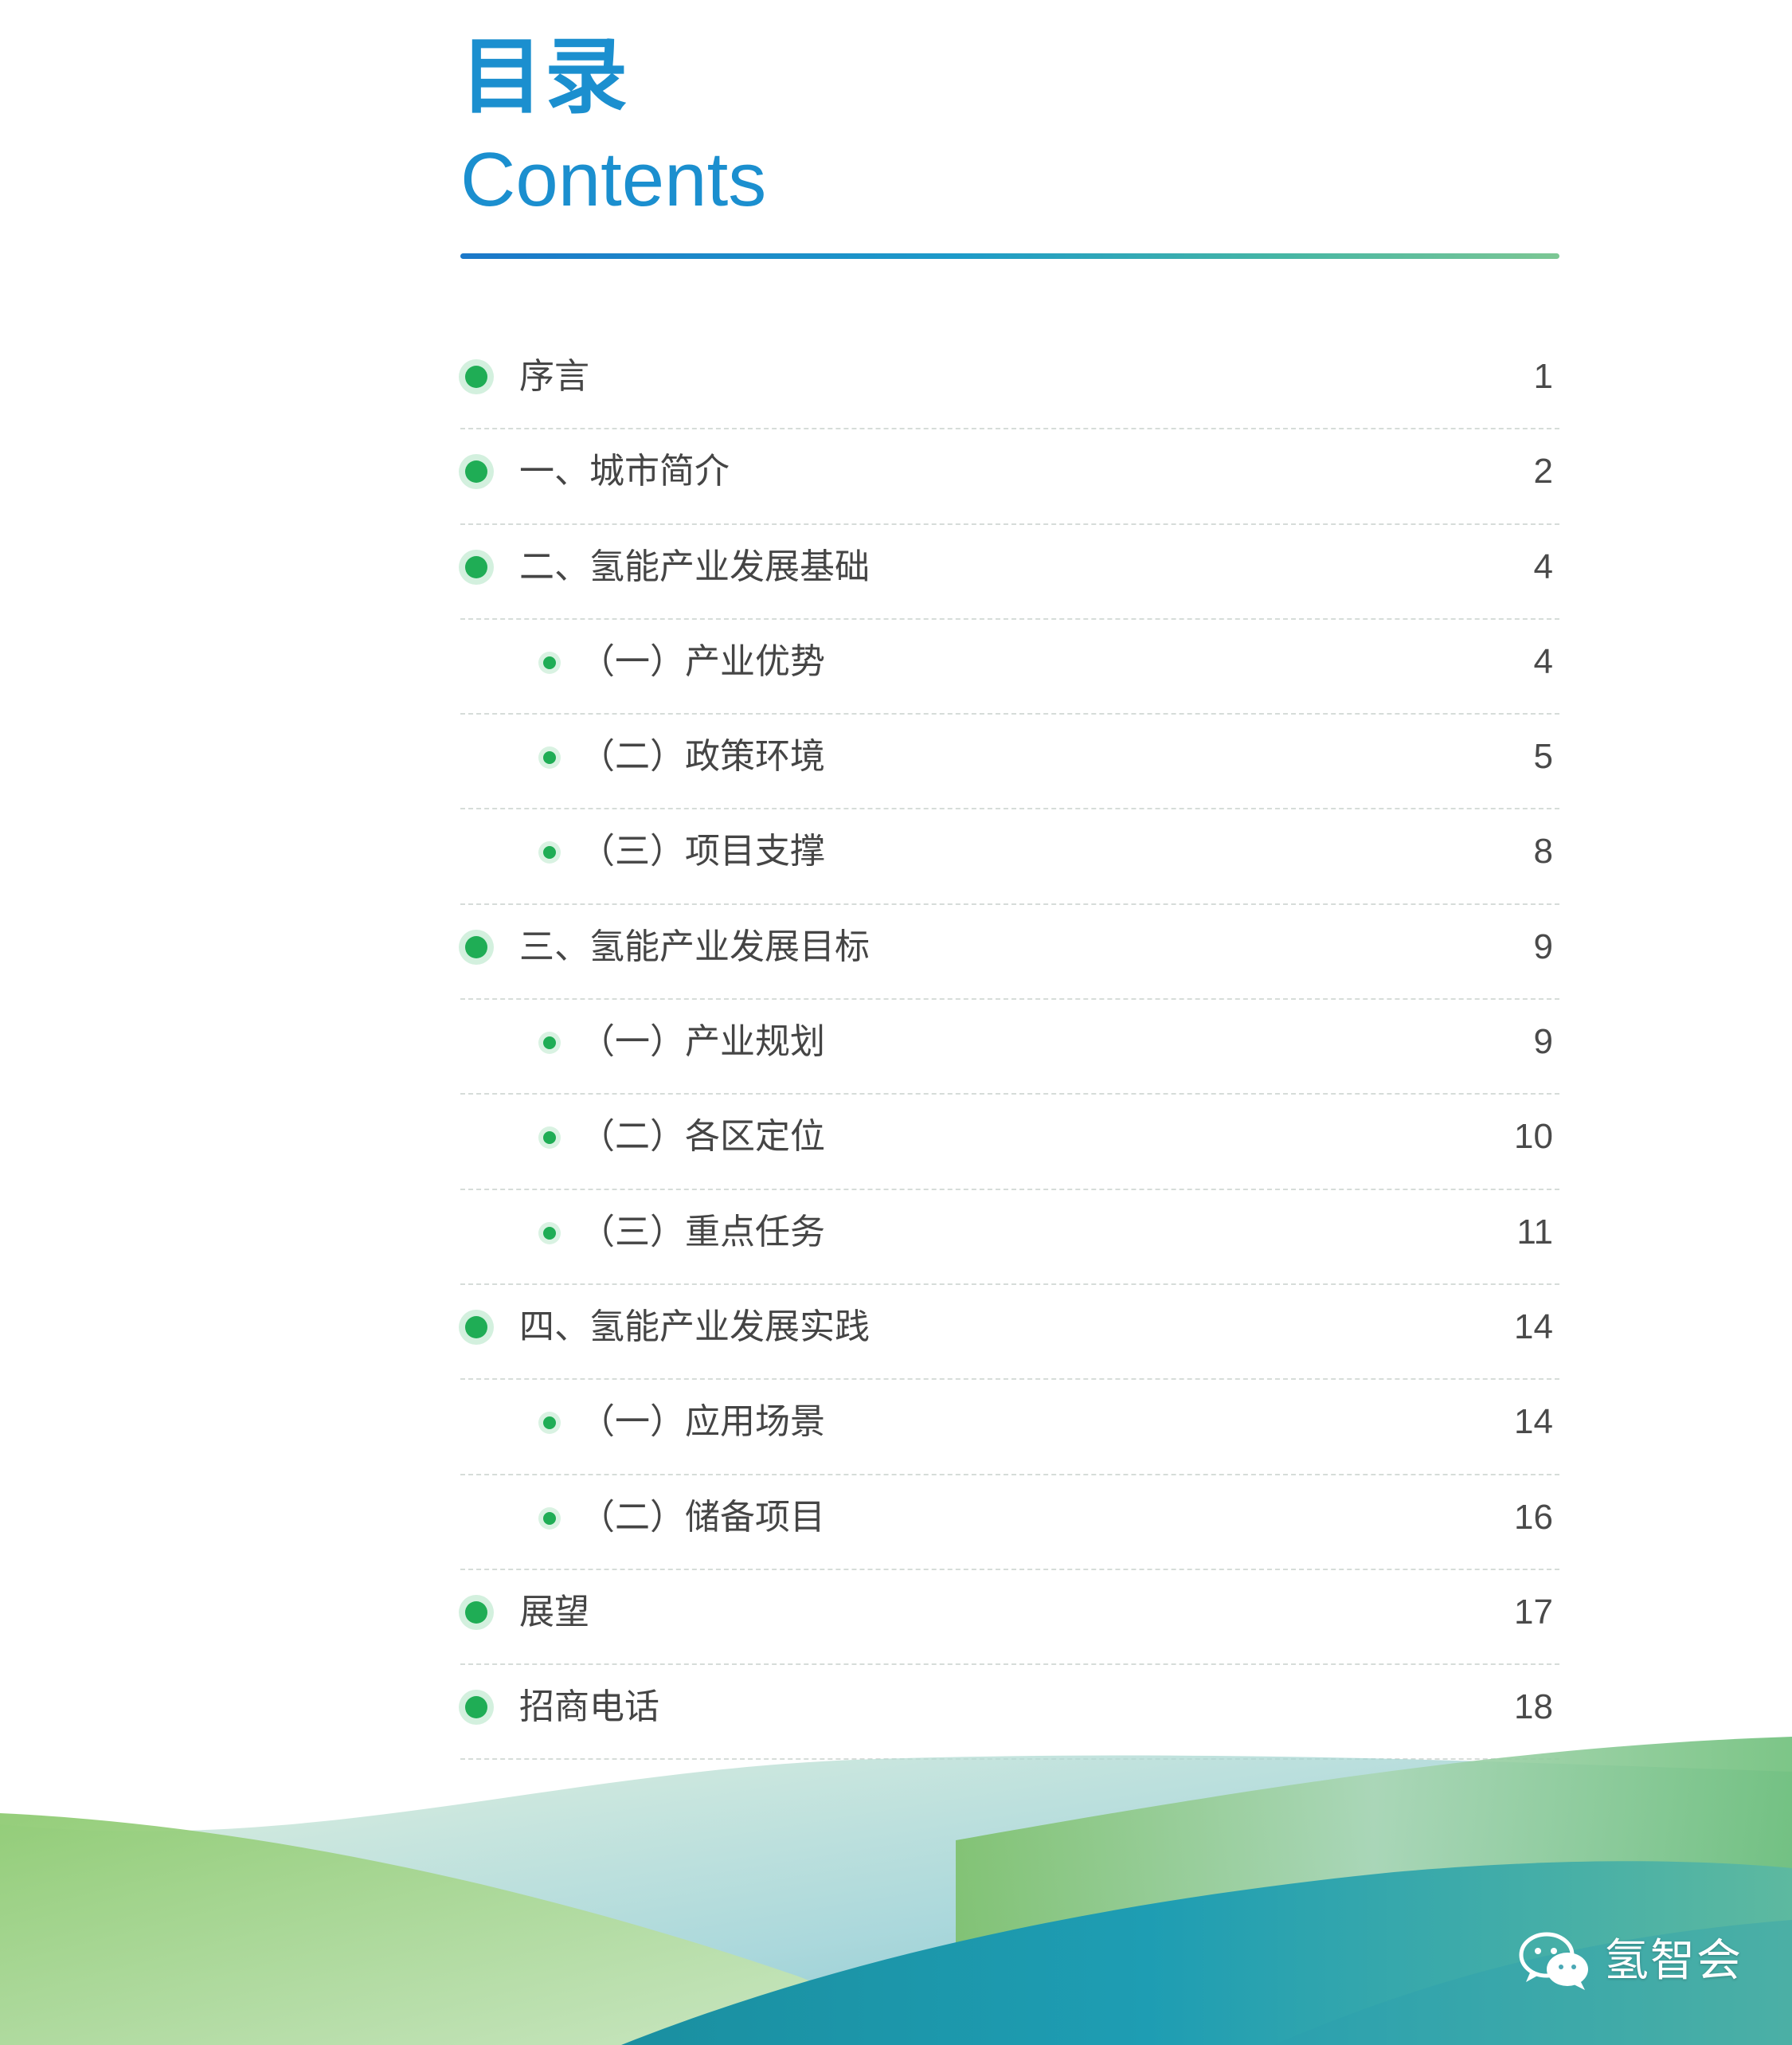 The image size is (1792, 2045). I want to click on toc-page-number: 11, so click(1534, 1232).